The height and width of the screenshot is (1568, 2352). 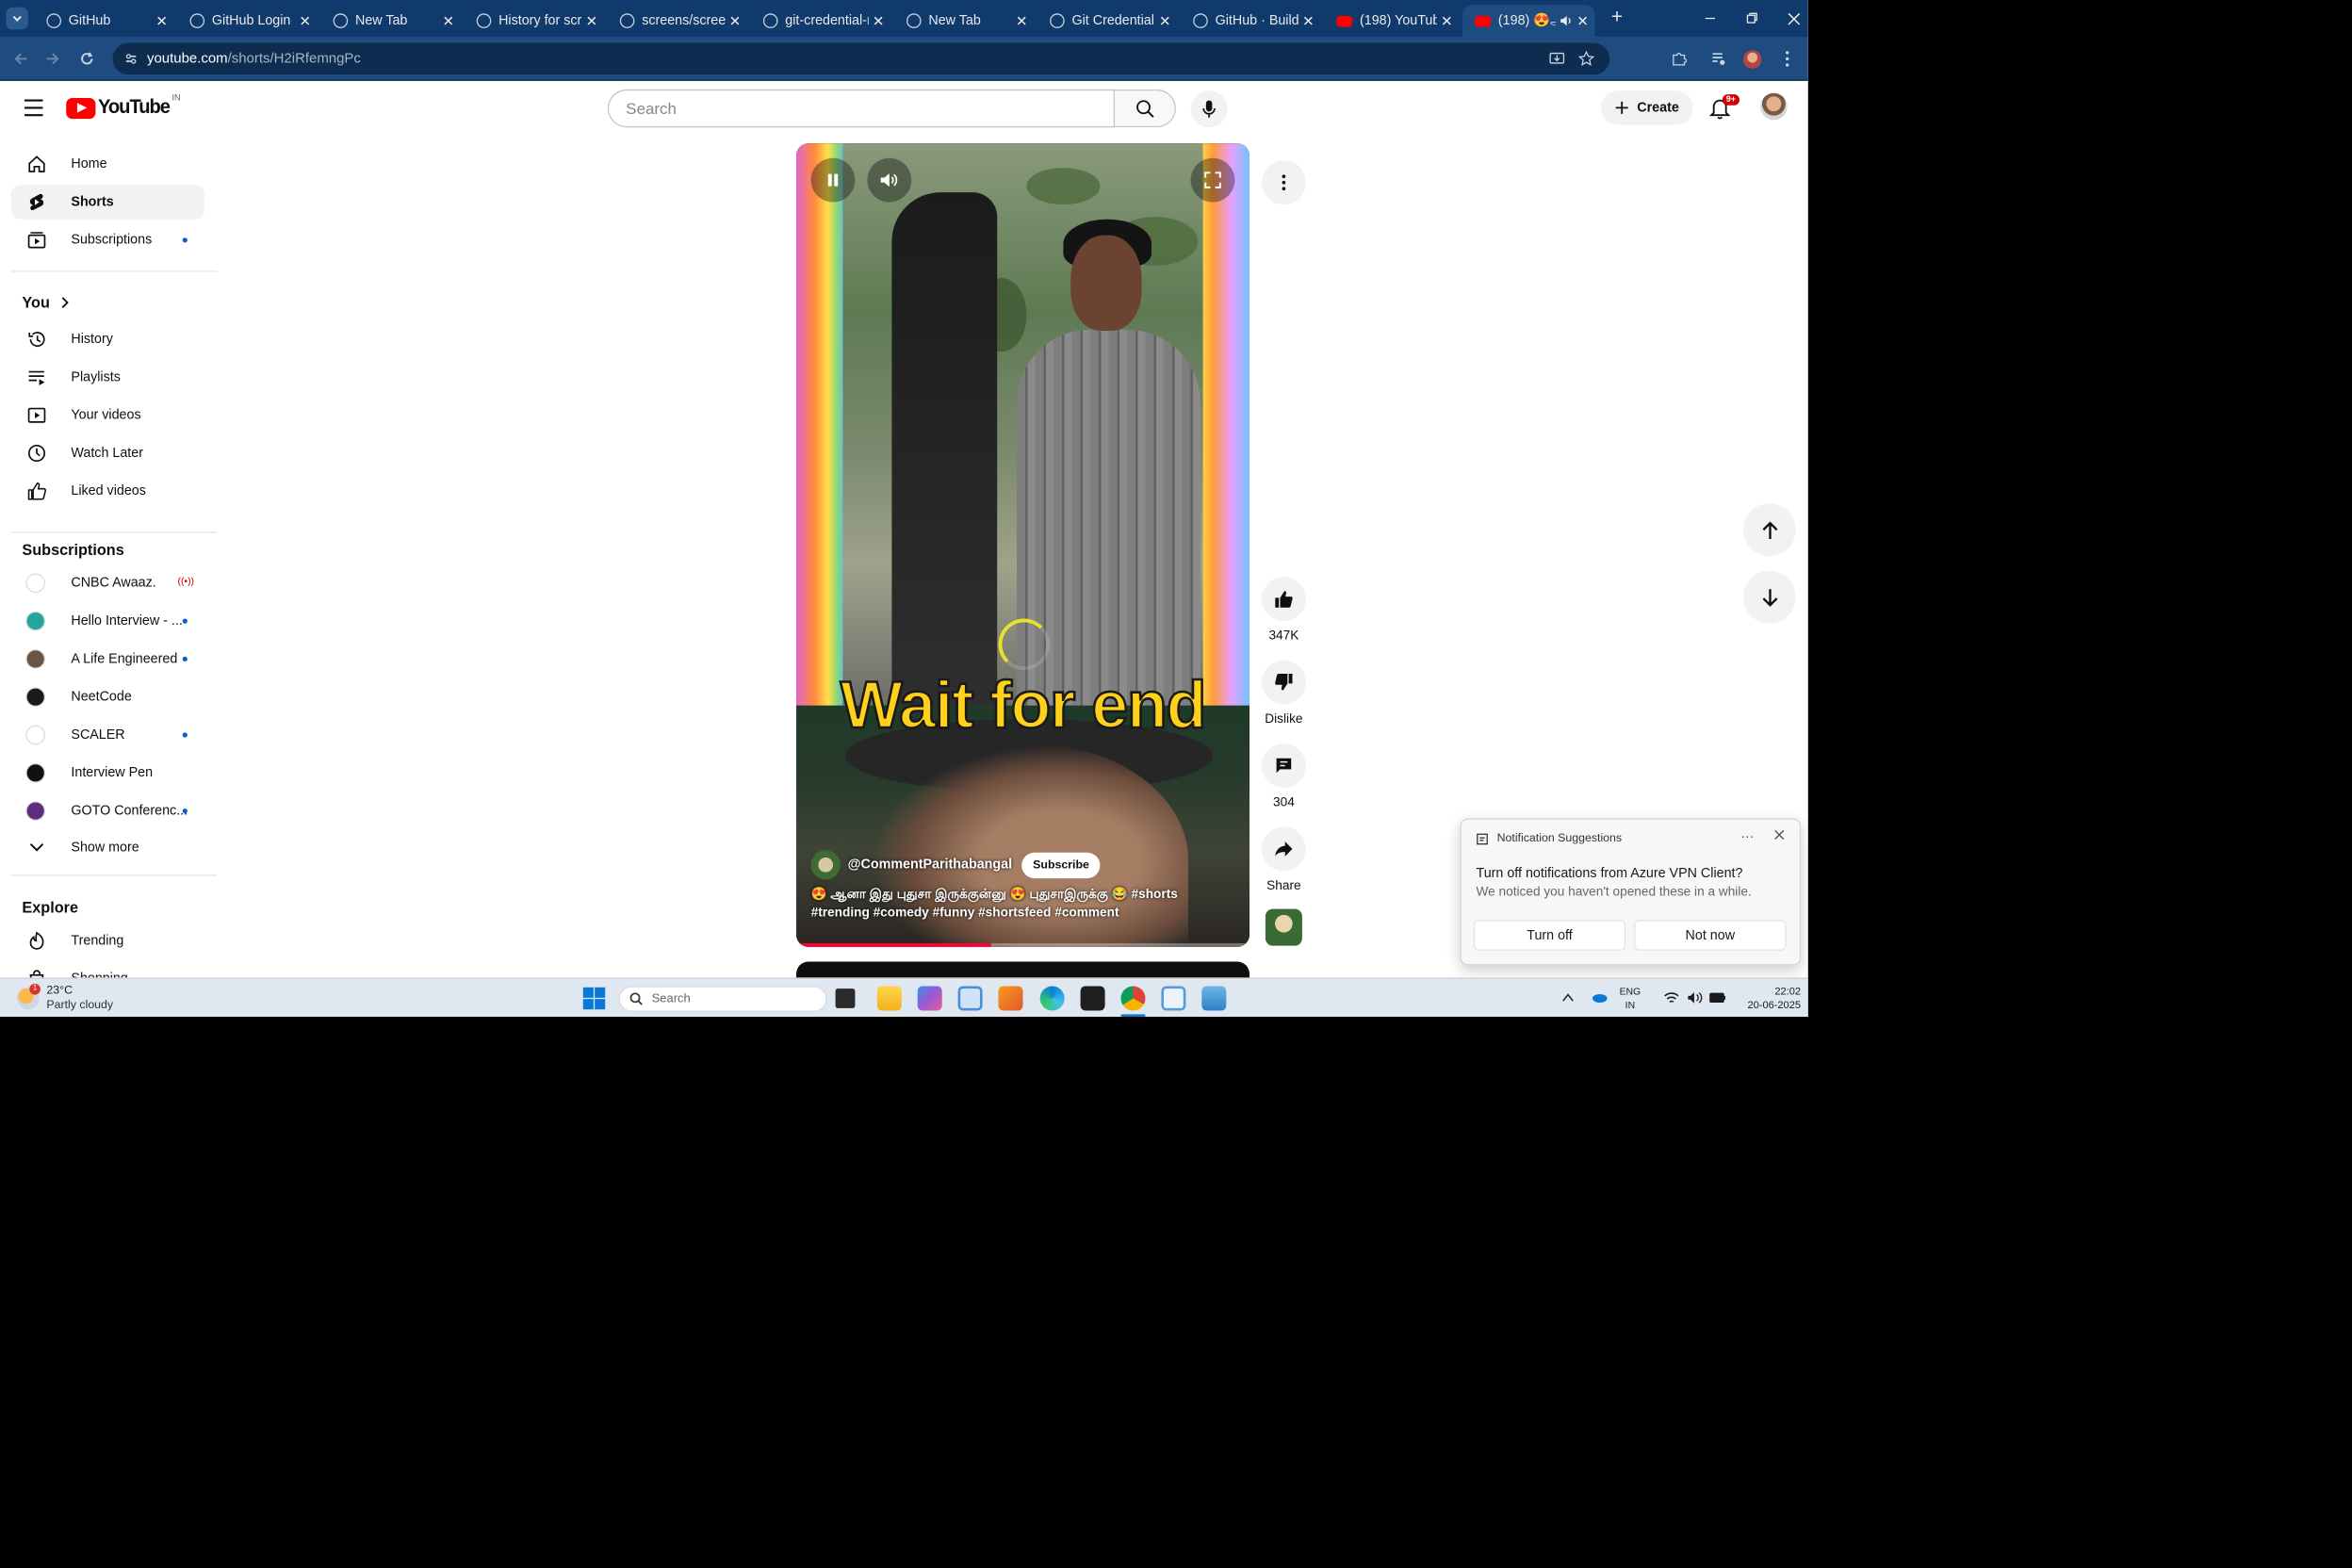 What do you see at coordinates (677, 21) in the screenshot?
I see `browser-tab: screens/screenshots` at bounding box center [677, 21].